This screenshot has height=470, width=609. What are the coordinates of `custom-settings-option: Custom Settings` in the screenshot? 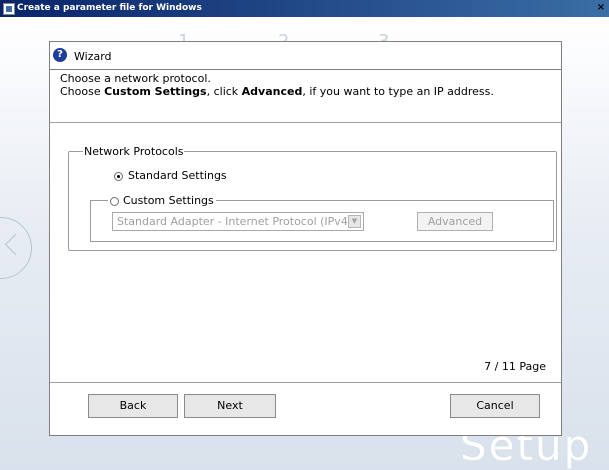 It's located at (162, 200).